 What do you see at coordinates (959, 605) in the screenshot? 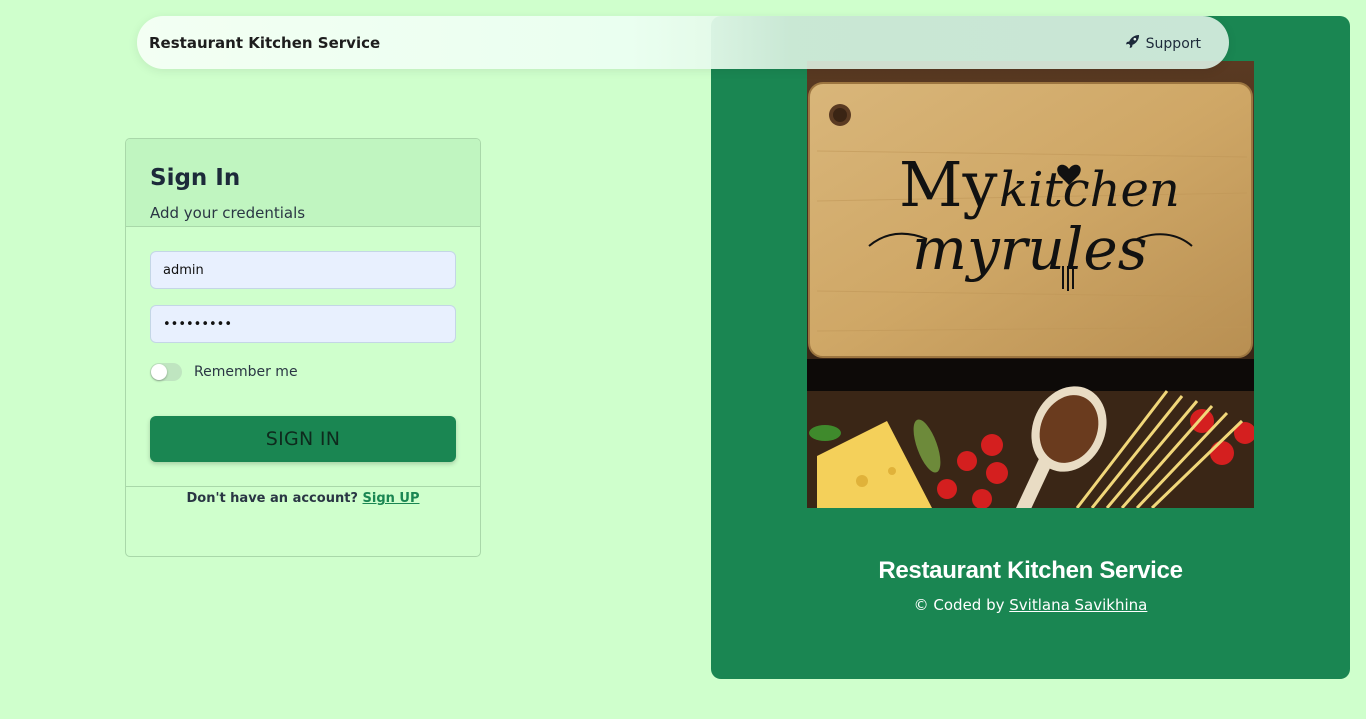
I see `credit-prefix: © Coded by` at bounding box center [959, 605].